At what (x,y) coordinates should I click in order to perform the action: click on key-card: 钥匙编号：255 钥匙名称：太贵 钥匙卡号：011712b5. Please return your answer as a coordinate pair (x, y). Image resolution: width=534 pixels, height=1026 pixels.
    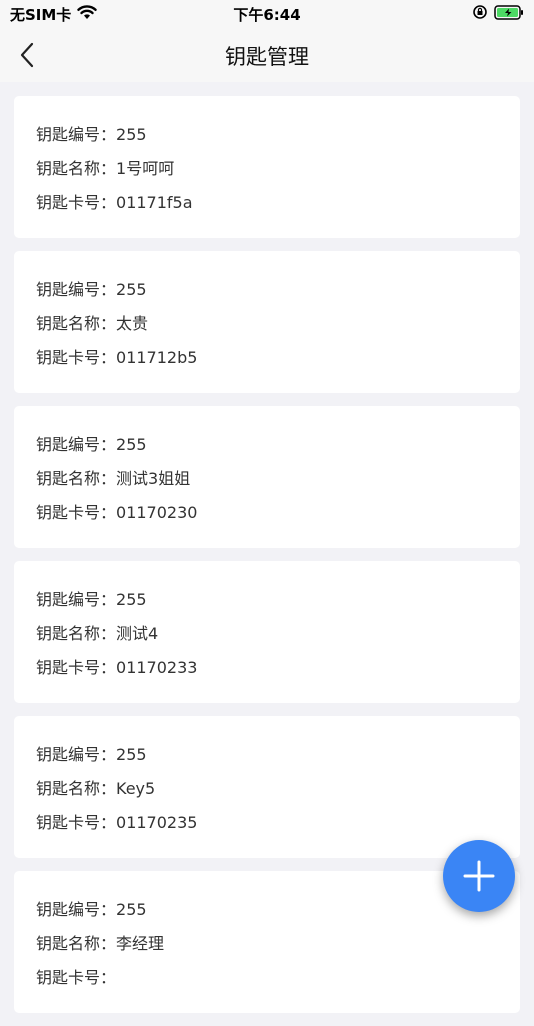
    Looking at the image, I should click on (267, 322).